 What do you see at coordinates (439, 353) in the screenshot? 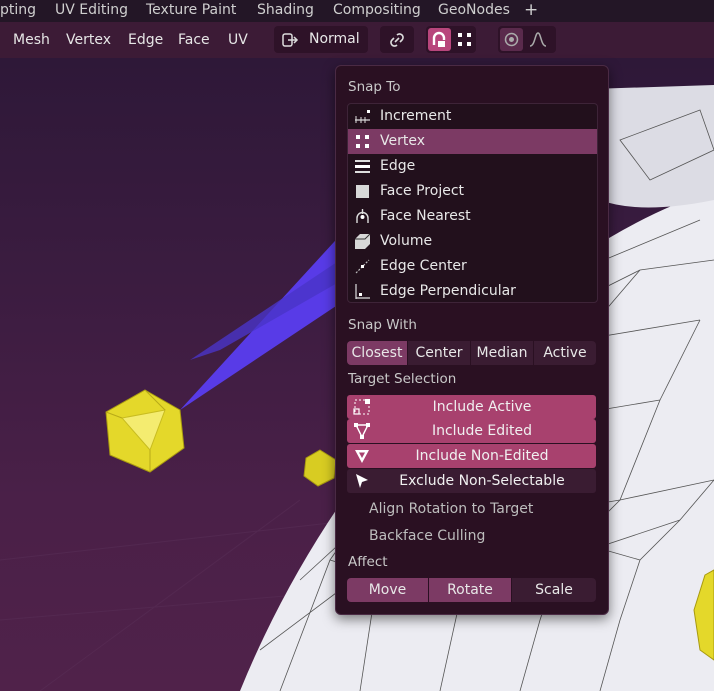
I see `snap-with-center: Center` at bounding box center [439, 353].